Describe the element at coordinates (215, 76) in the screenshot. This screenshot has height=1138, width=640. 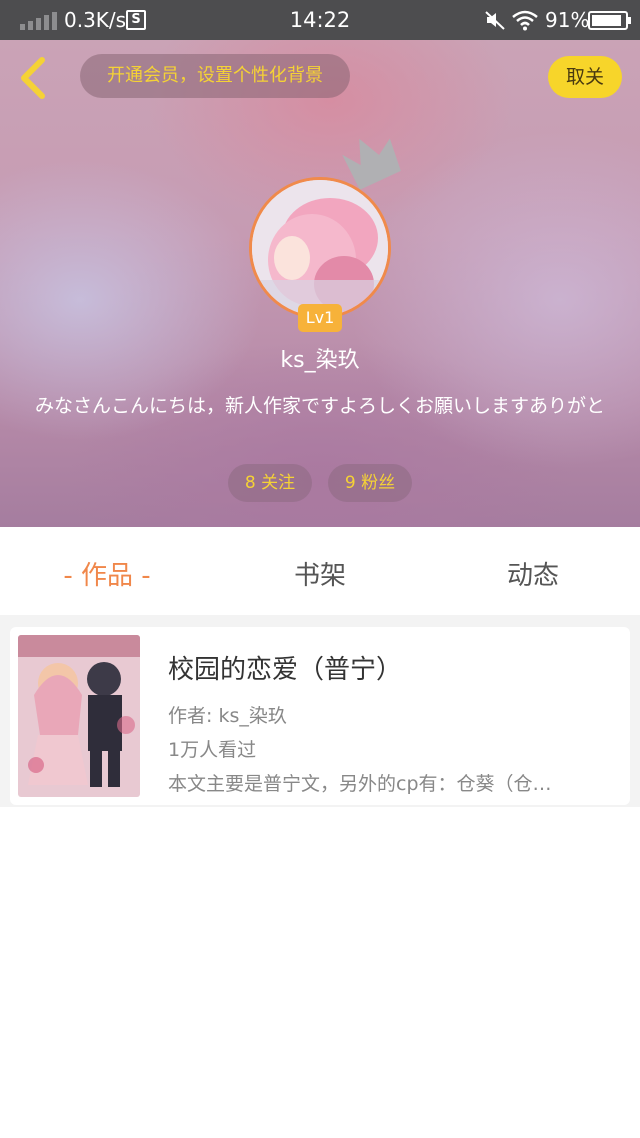
I see `vip-promo-button: 开通会员，设置个性化背景` at that location.